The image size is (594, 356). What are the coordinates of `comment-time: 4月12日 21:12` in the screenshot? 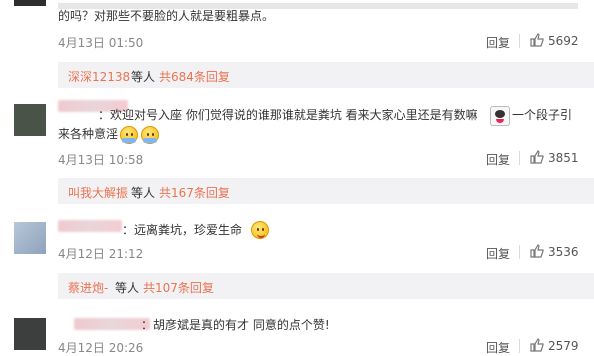 It's located at (101, 254).